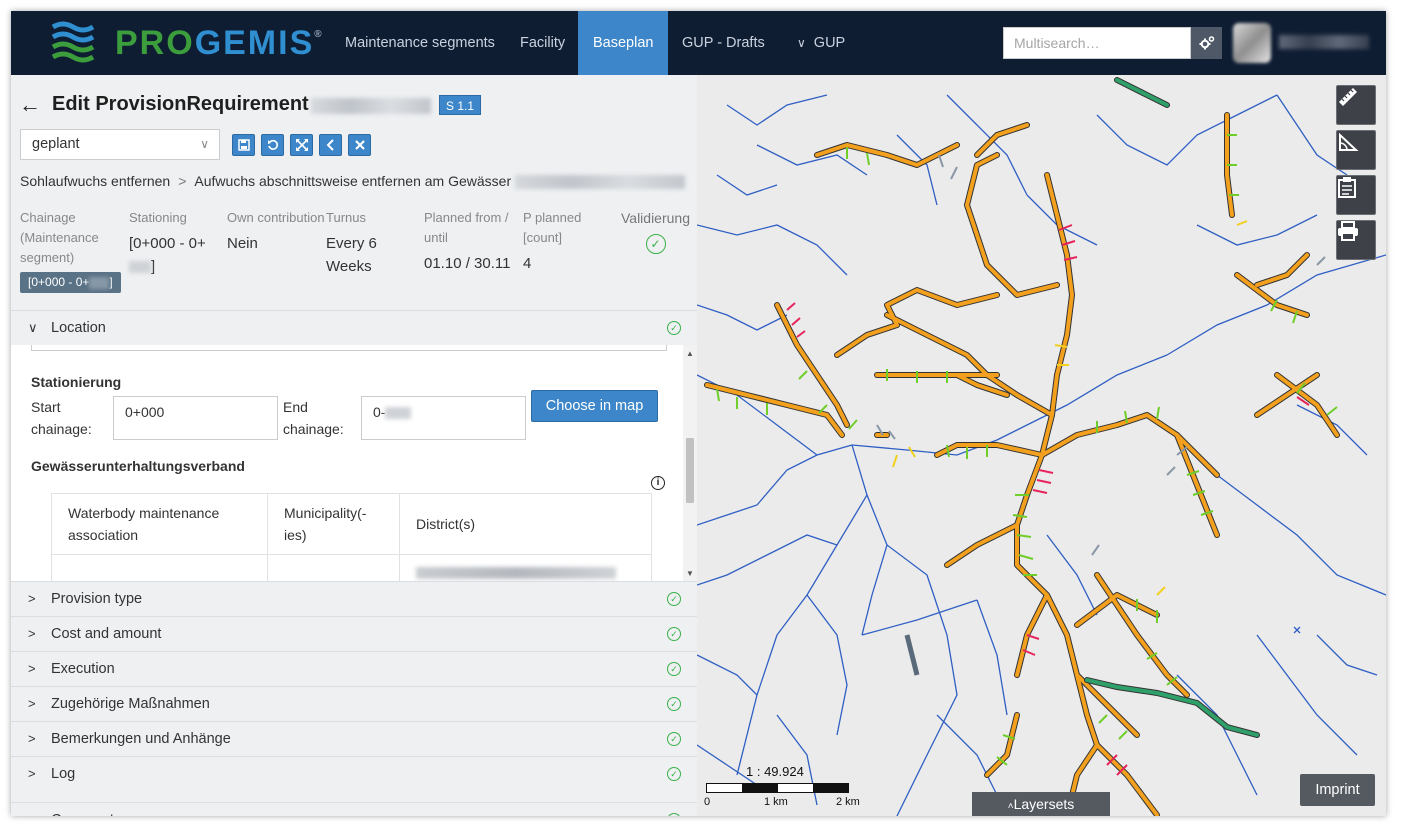 This screenshot has height=838, width=1405. Describe the element at coordinates (354, 633) in the screenshot. I see `accordion-cost-and-amount: > Cost and amount ✓` at that location.